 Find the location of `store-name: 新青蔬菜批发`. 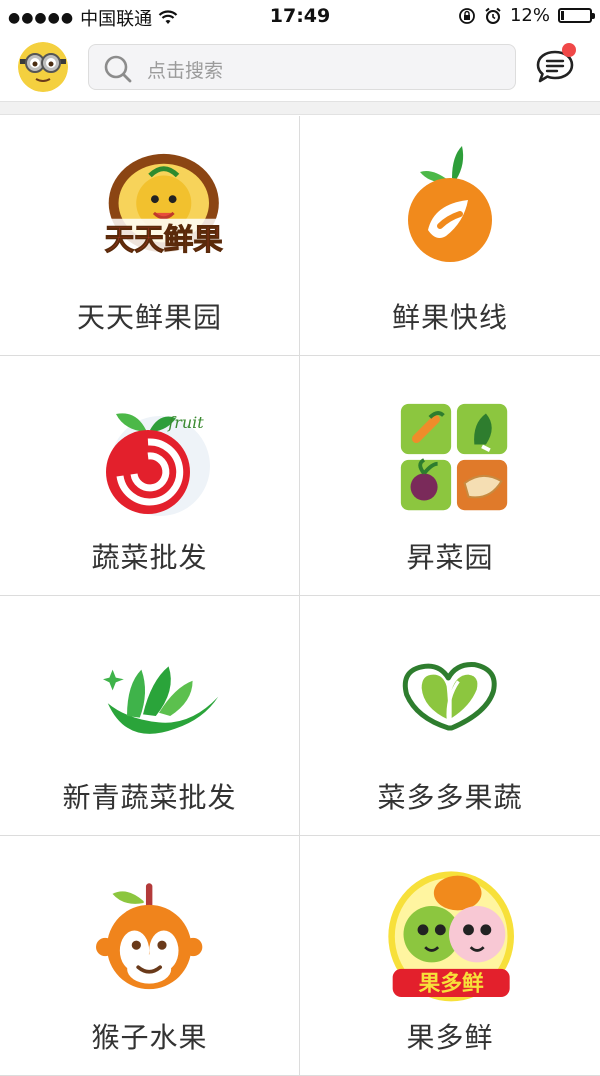

store-name: 新青蔬菜批发 is located at coordinates (149, 797).